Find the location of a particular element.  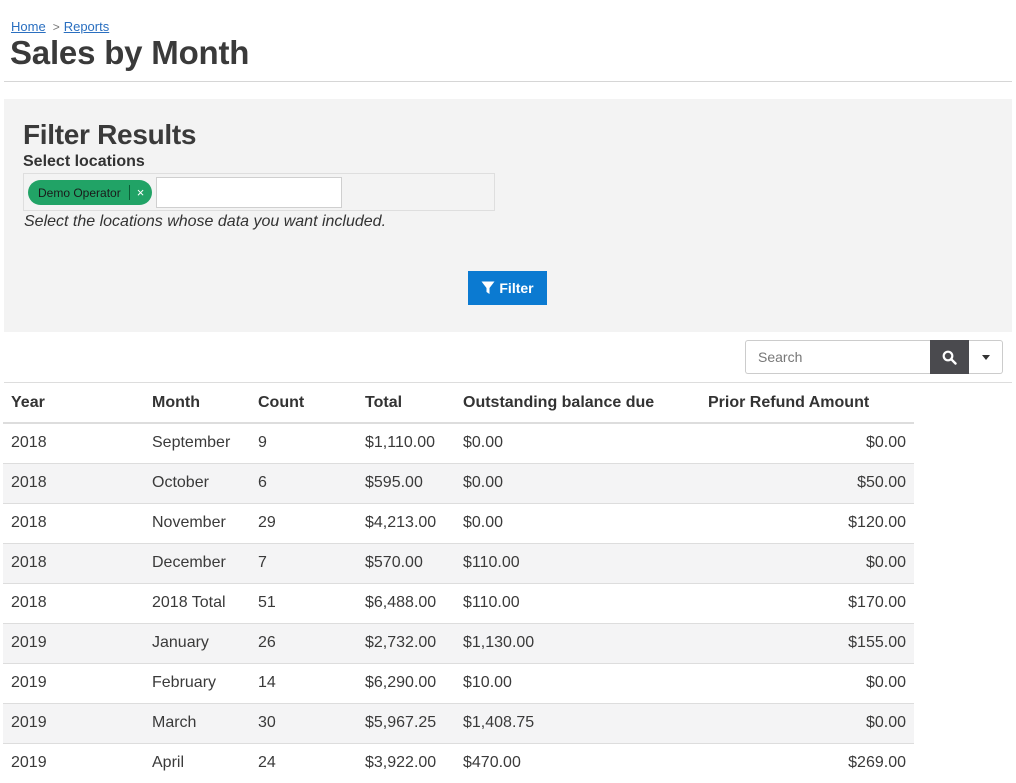

cell-refund: $120.00 is located at coordinates (807, 522).